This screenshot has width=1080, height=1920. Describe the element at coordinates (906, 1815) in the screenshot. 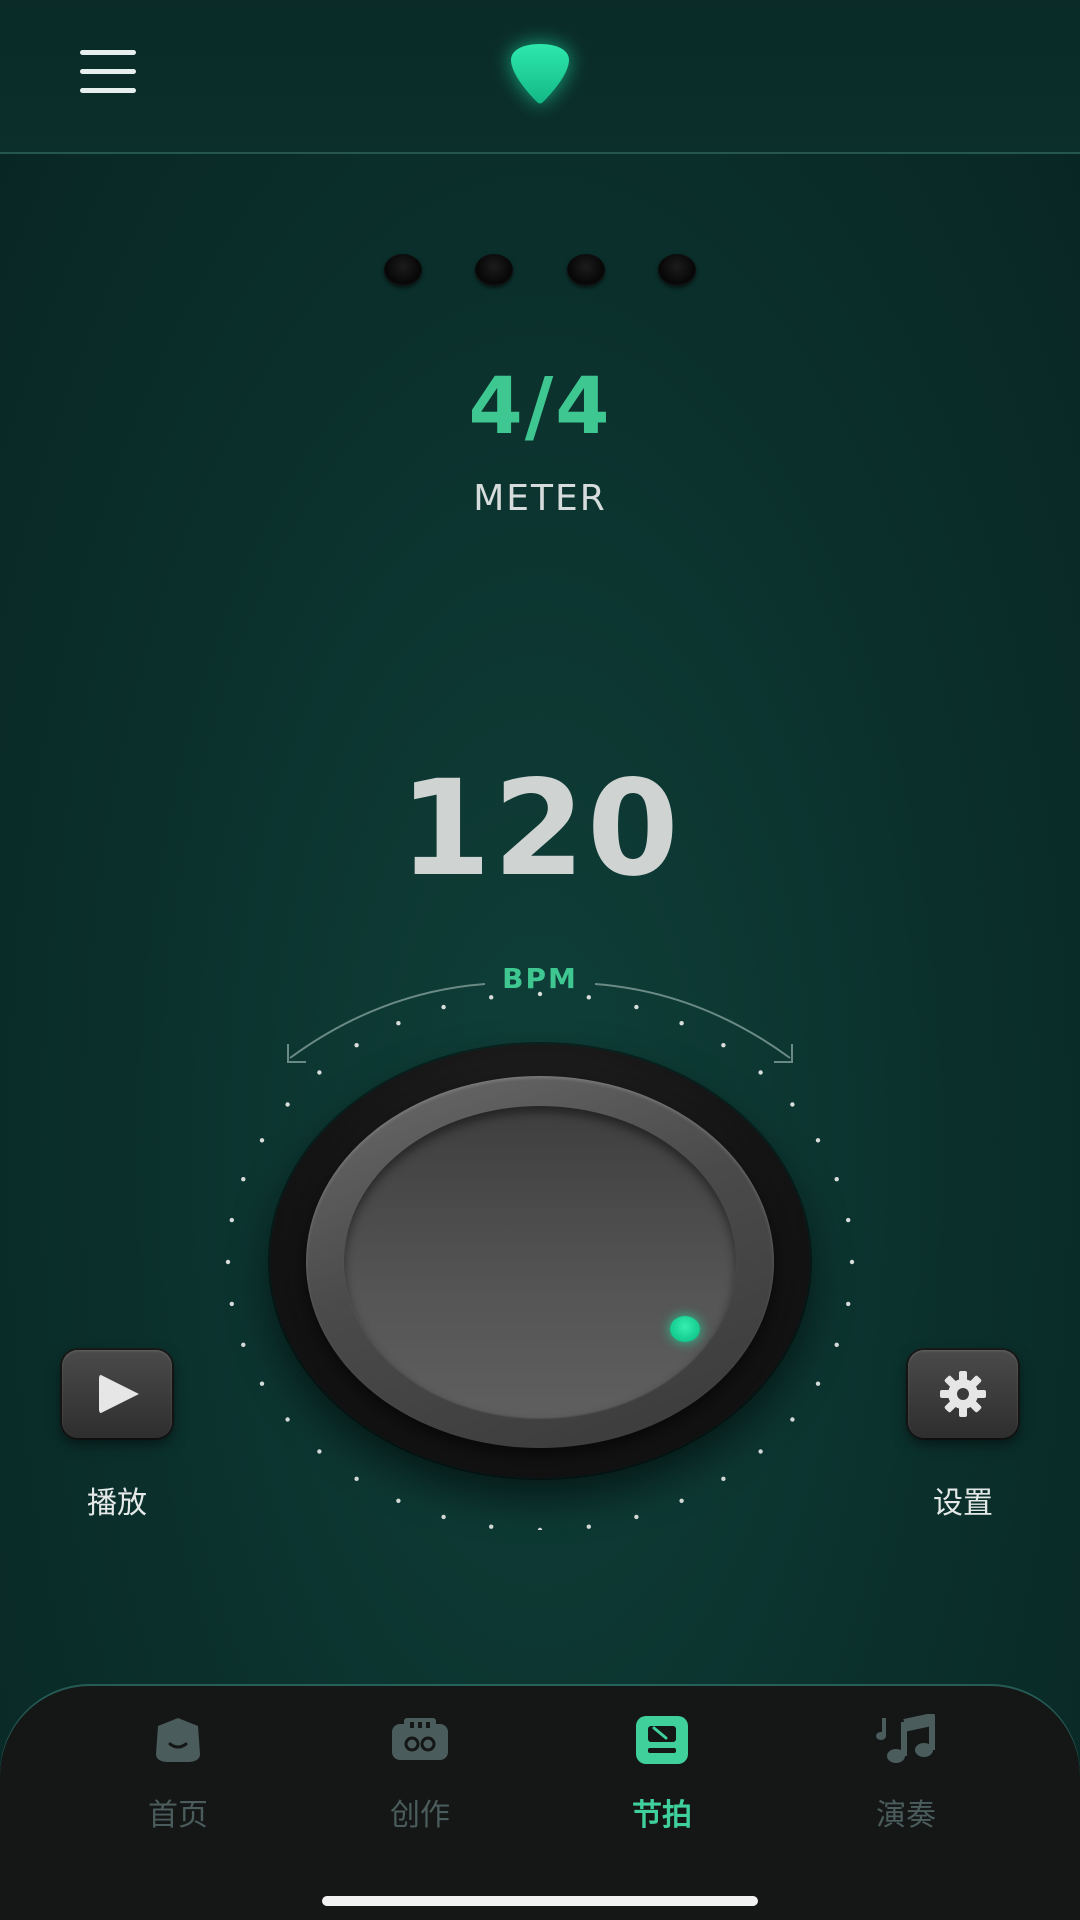

I see `nav-label: 演奏` at that location.